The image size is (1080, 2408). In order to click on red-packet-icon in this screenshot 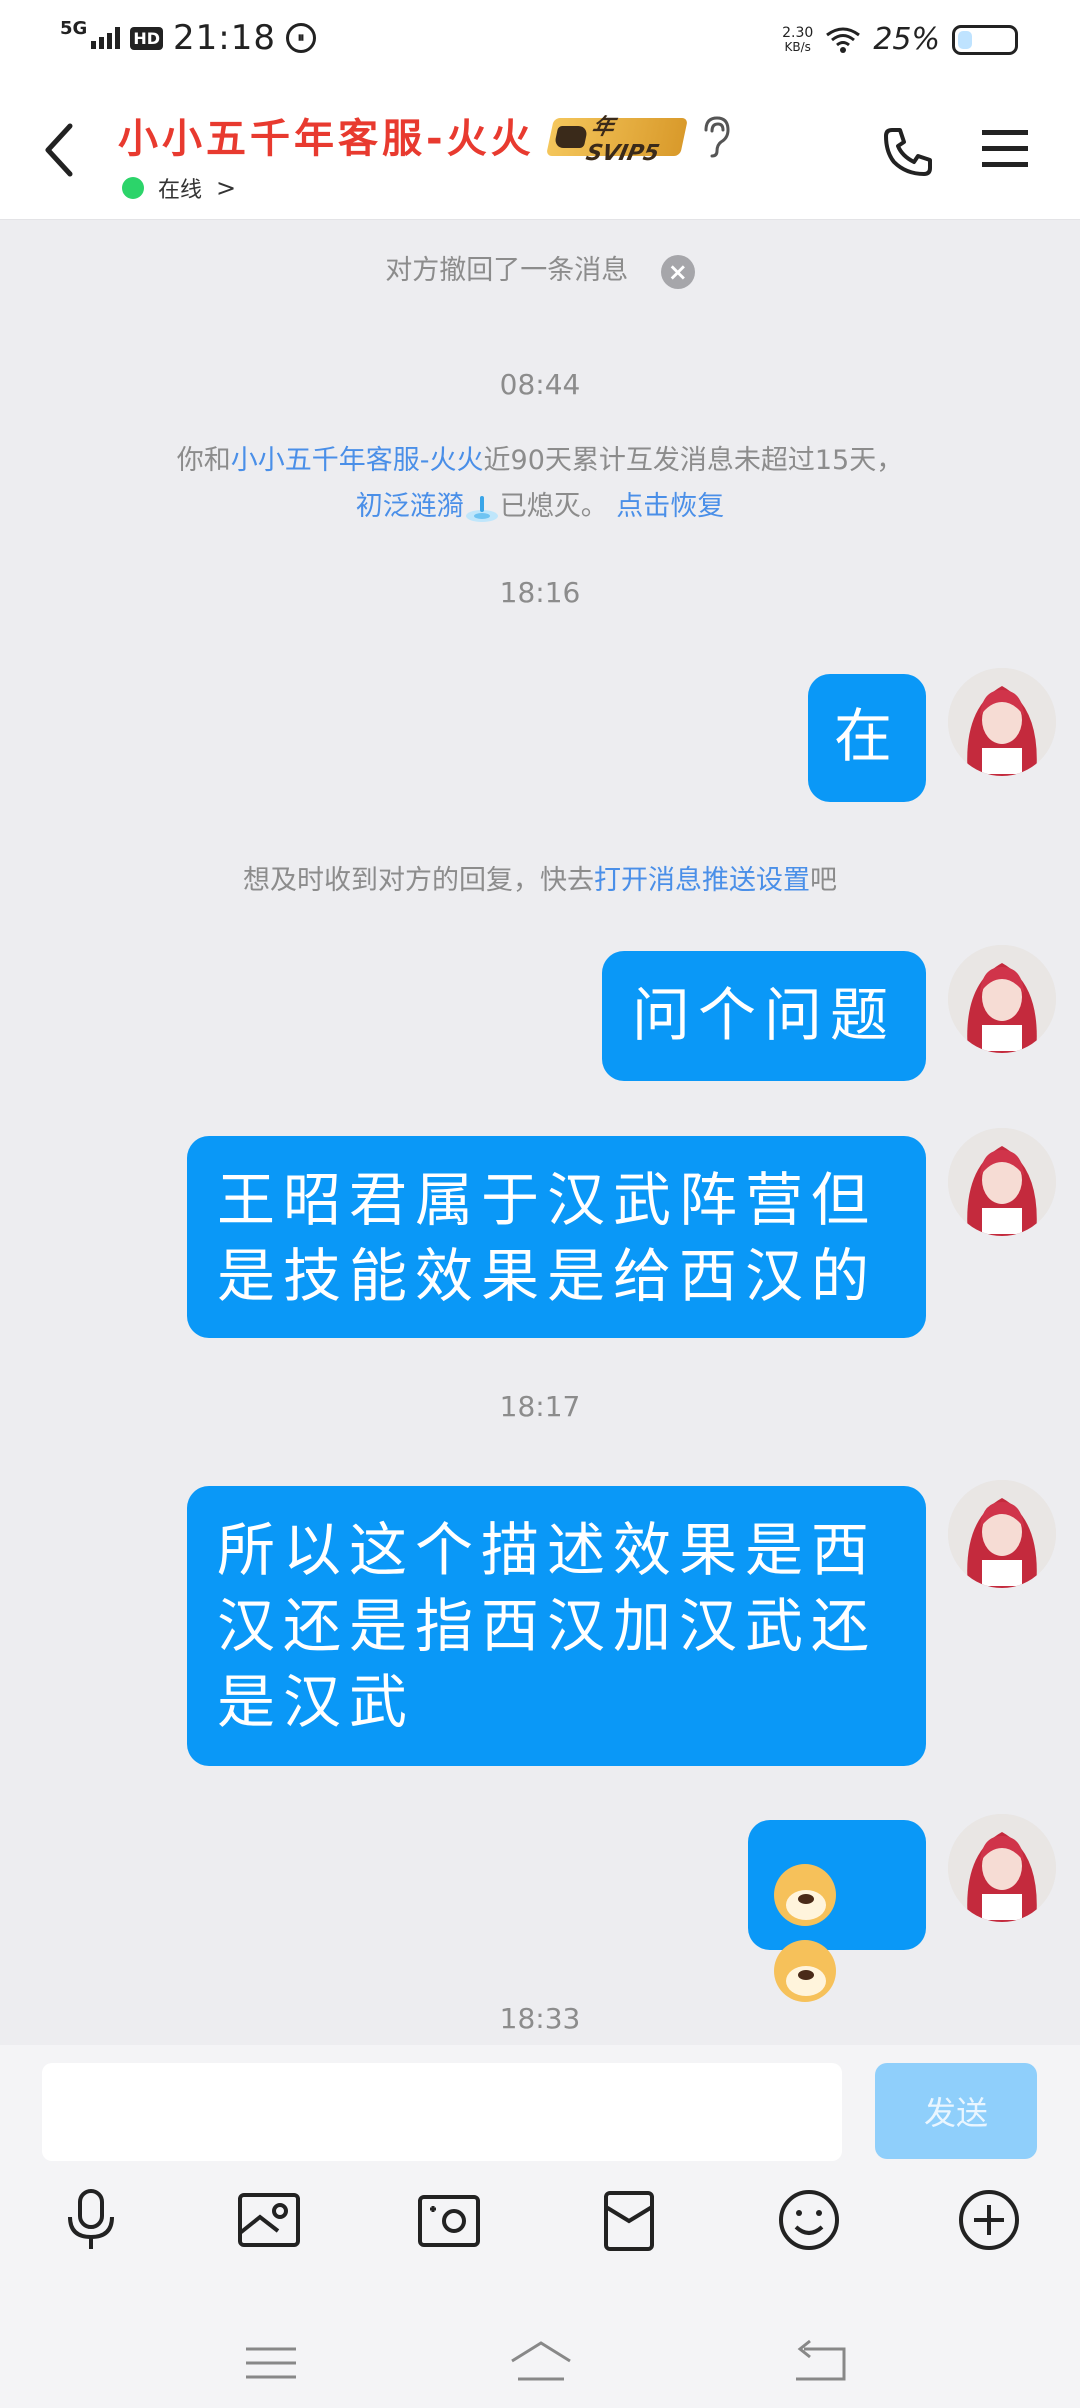, I will do `click(629, 2220)`.